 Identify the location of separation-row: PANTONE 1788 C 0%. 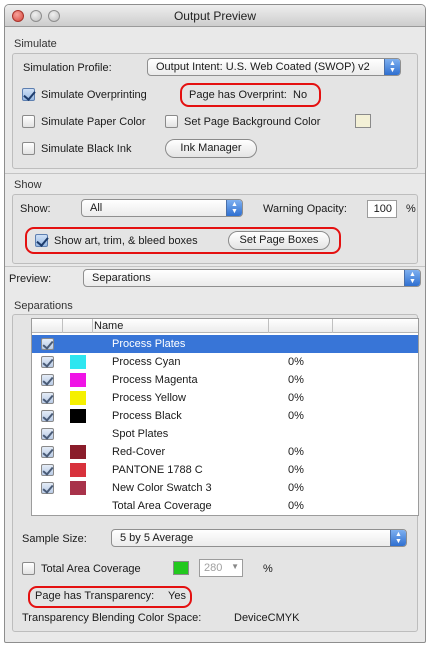
(225, 470).